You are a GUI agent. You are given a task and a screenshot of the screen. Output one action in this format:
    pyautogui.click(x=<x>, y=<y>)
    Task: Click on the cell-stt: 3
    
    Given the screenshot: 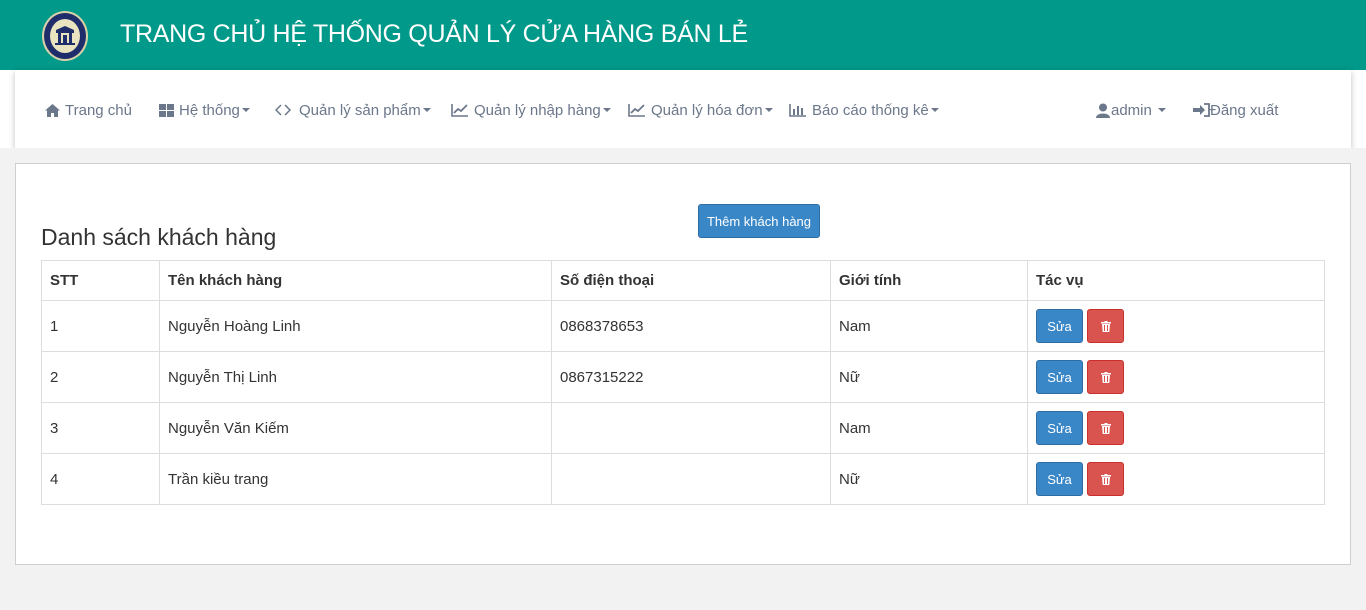 What is the action you would take?
    pyautogui.click(x=100, y=428)
    